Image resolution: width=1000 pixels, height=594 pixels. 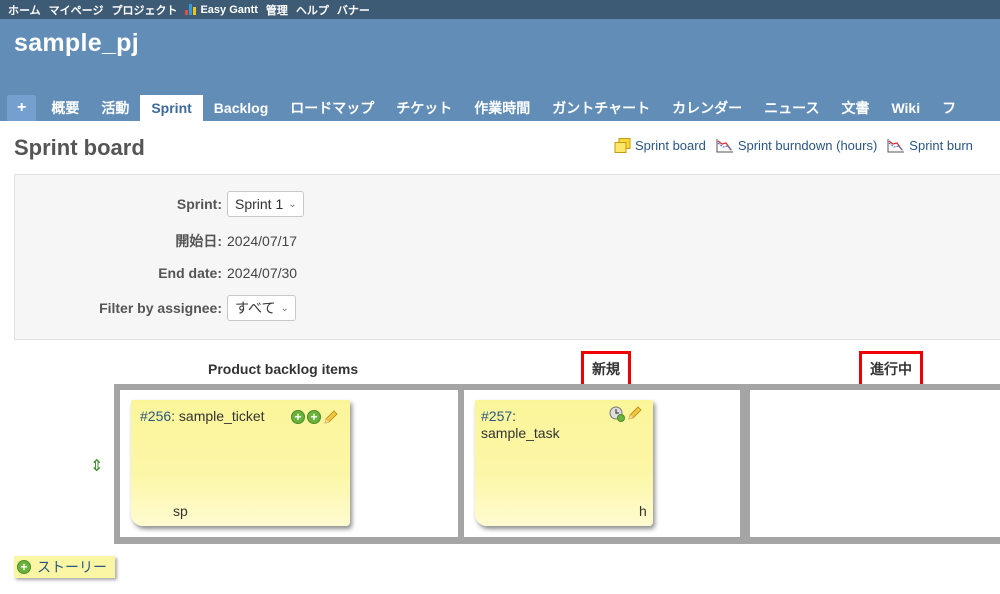 What do you see at coordinates (24, 567) in the screenshot?
I see `add-icon: +` at bounding box center [24, 567].